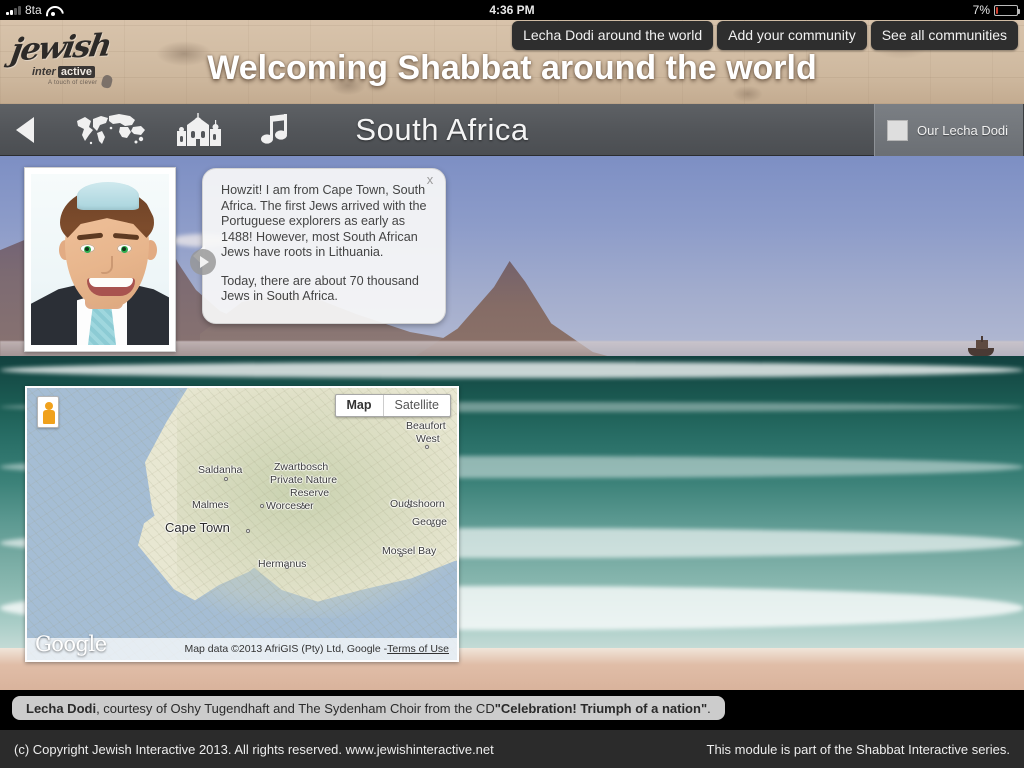 The image size is (1024, 768). Describe the element at coordinates (944, 35) in the screenshot. I see `see-all-communities-button: See all communities` at that location.